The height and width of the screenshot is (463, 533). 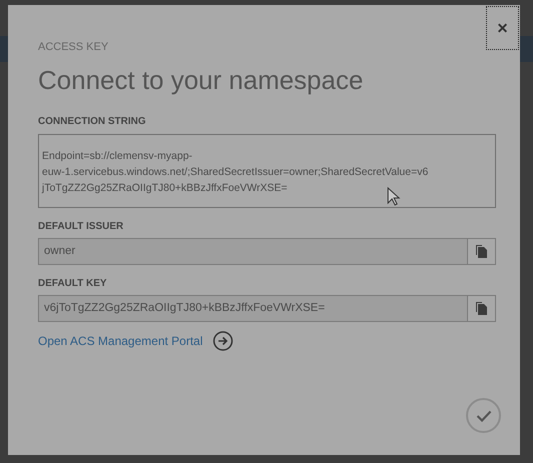 What do you see at coordinates (267, 171) in the screenshot?
I see `connection-string-field: Endpoint=sb://clemensv-myapp- euw-1.servicebus.windows.net/;SharedSecretIssuer=owner;SharedSecretValue=v6 jToTgZZ2Gg25ZRaOIIgTJ80+kBBzJffxFoeVWrXSE=` at bounding box center [267, 171].